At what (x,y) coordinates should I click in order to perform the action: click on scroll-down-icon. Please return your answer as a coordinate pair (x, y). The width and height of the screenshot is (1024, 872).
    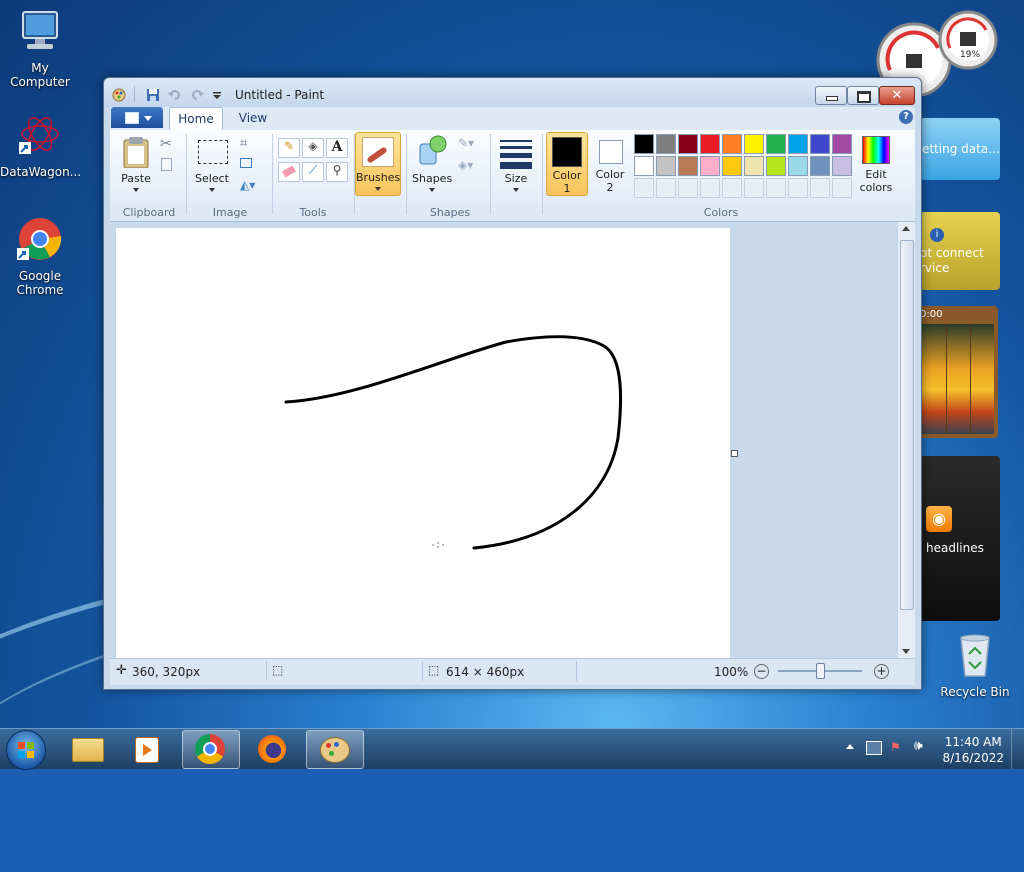
    Looking at the image, I should click on (906, 651).